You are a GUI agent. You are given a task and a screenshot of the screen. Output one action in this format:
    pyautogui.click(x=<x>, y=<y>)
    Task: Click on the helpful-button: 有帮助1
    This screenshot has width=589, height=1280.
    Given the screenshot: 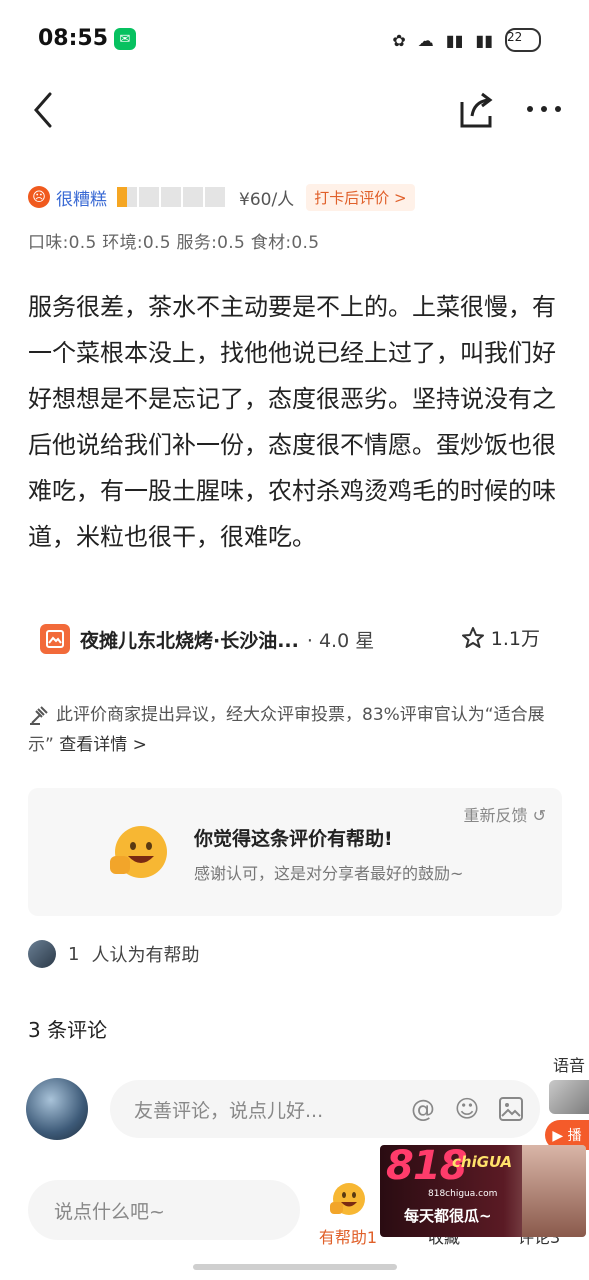 What is the action you would take?
    pyautogui.click(x=348, y=1214)
    